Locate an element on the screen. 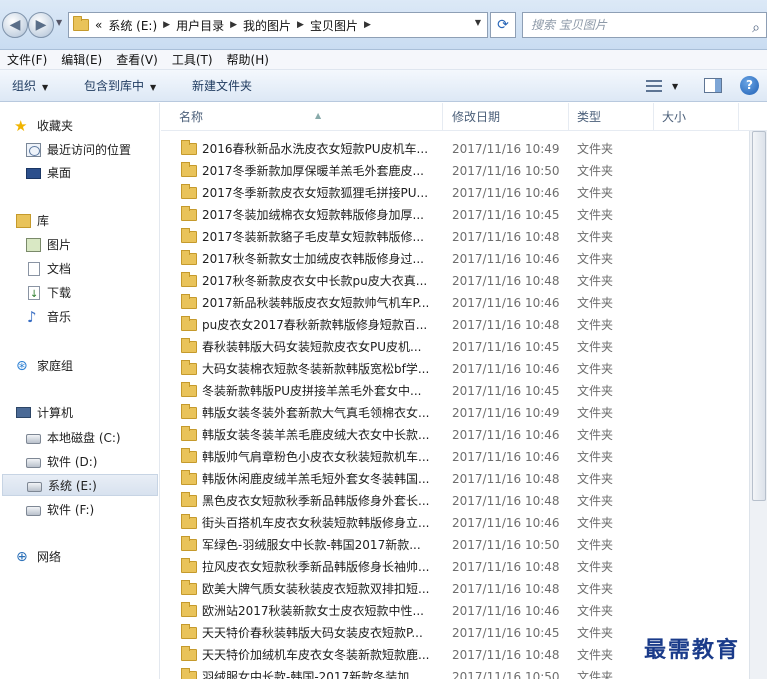 The width and height of the screenshot is (767, 679). nav-drive-e: 系统 (E:) is located at coordinates (80, 485).